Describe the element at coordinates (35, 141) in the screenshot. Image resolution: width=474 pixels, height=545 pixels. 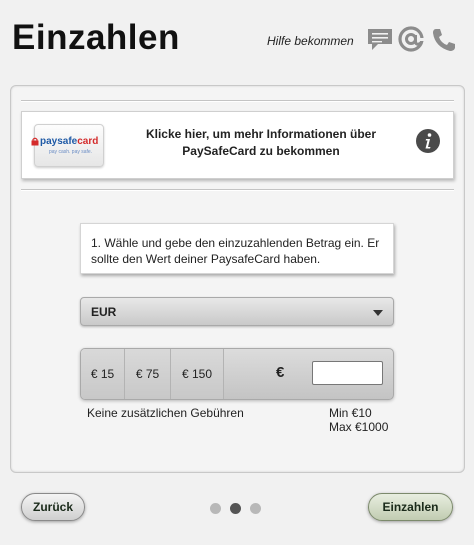
I see `lock-icon` at that location.